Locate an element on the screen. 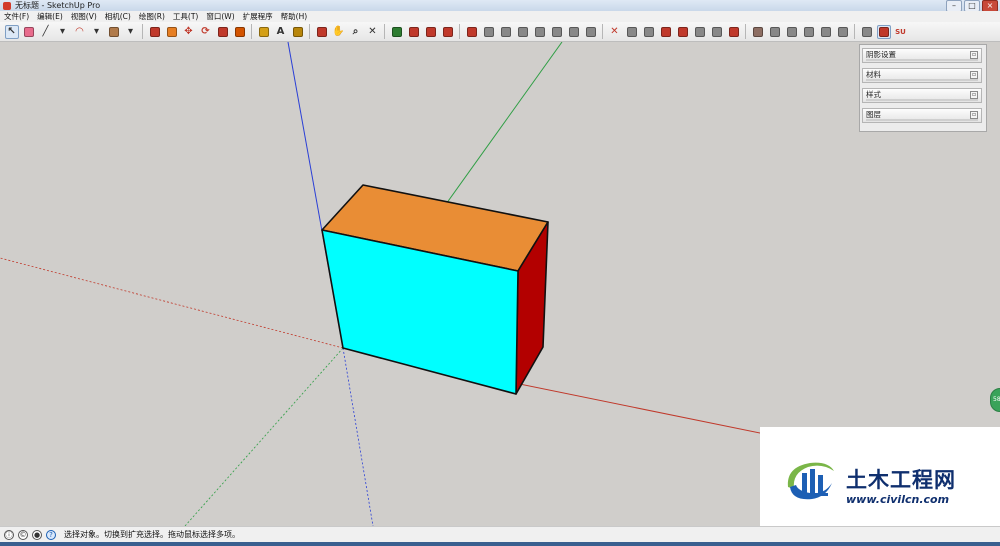 The image size is (1000, 546). su-logo-icon: SU is located at coordinates (900, 31).